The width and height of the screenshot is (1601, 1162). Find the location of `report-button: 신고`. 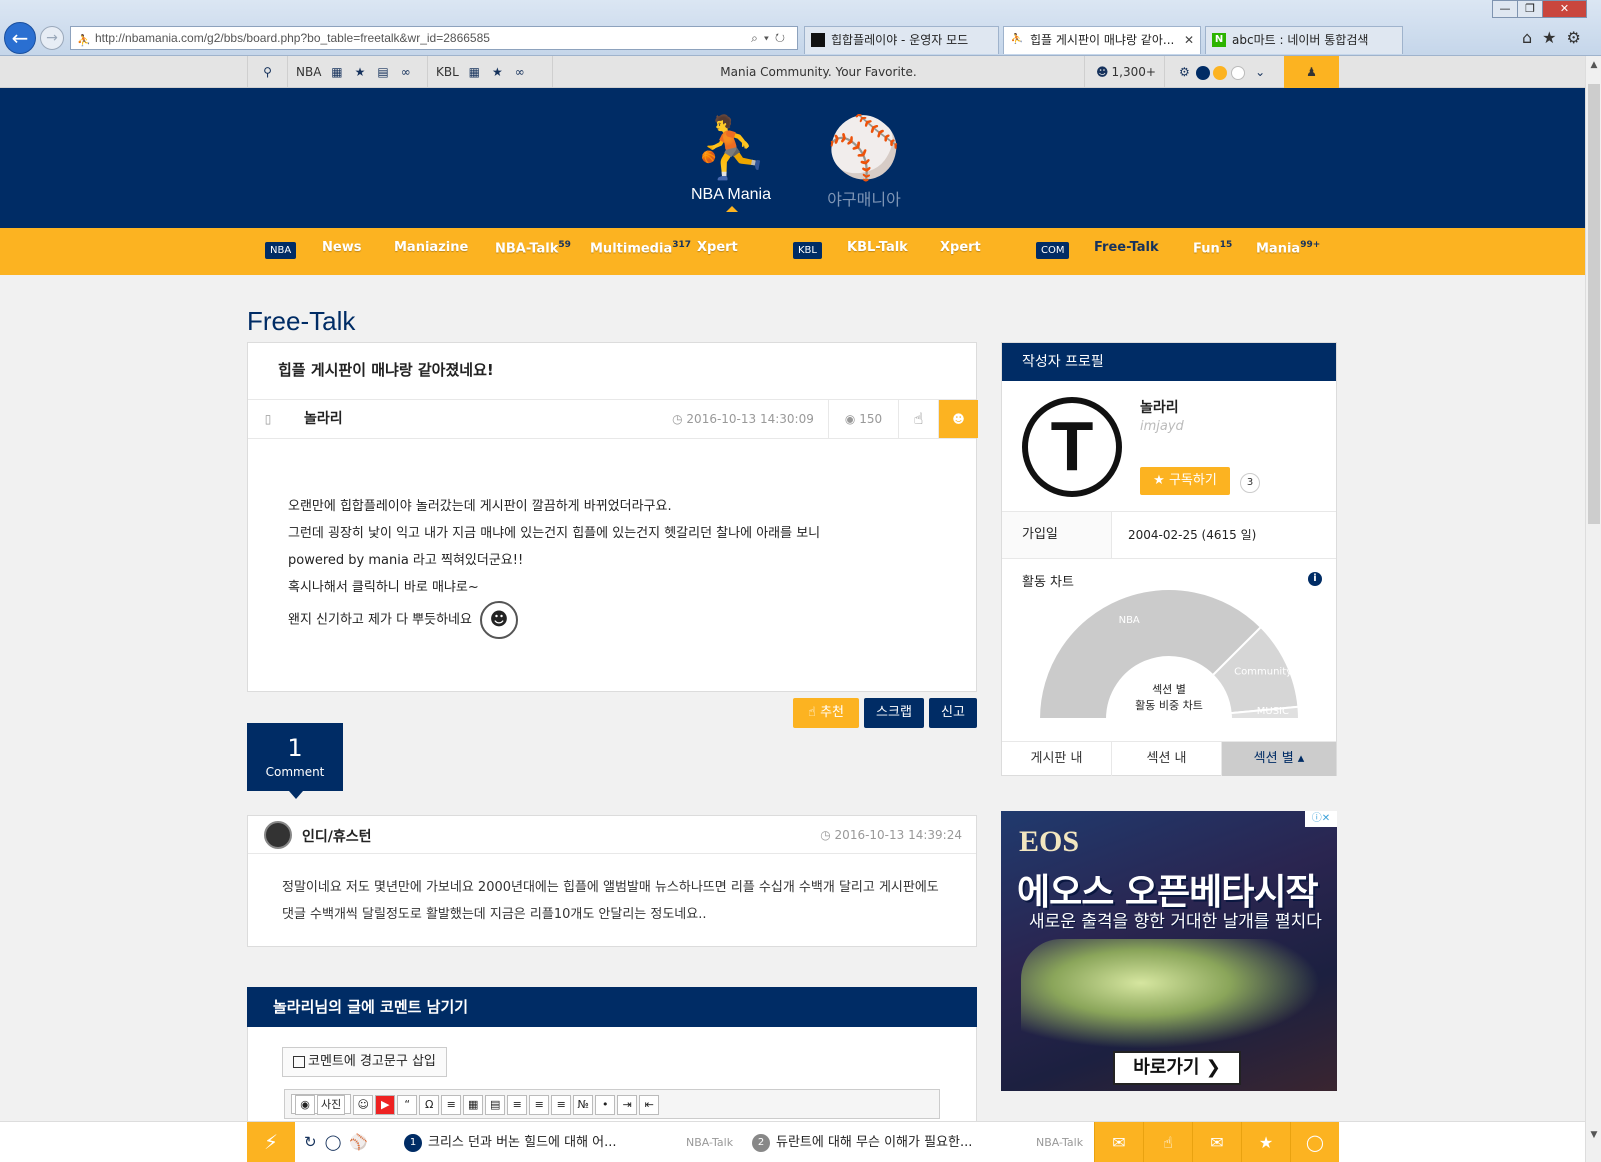

report-button: 신고 is located at coordinates (953, 713).